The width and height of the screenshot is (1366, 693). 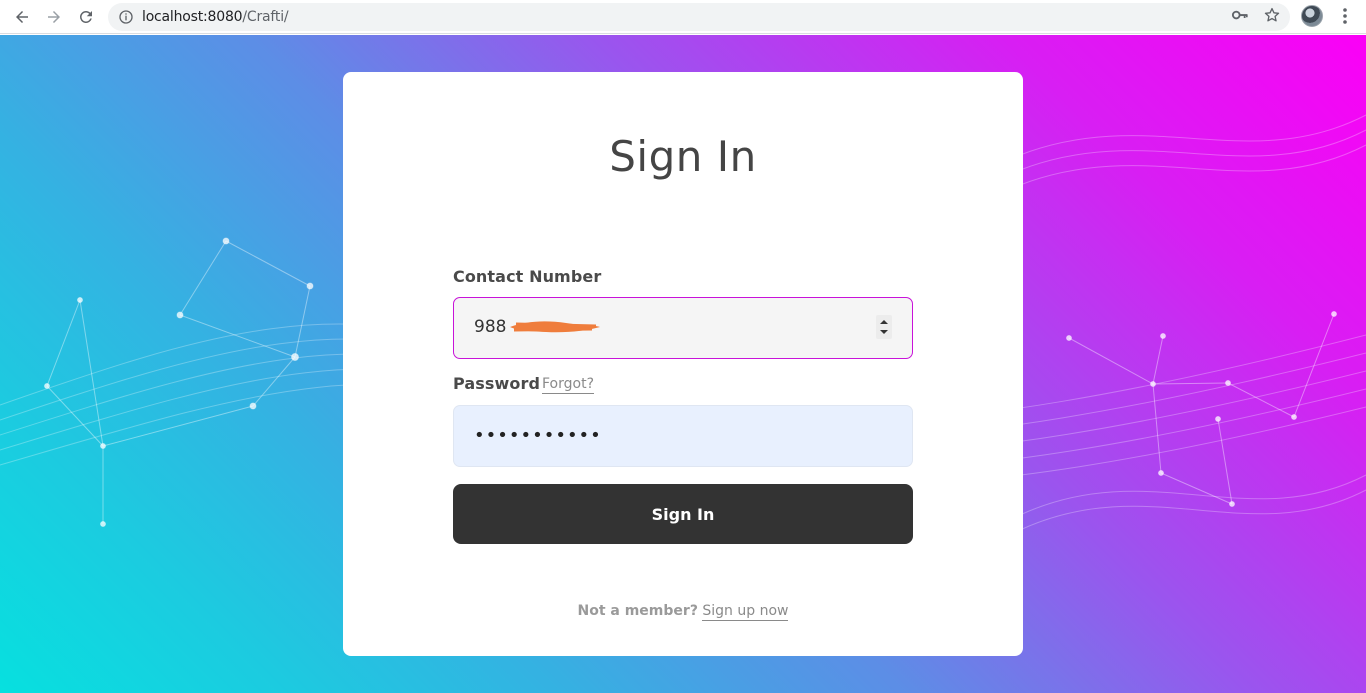 What do you see at coordinates (745, 612) in the screenshot?
I see `sign-up-link: Sign up now` at bounding box center [745, 612].